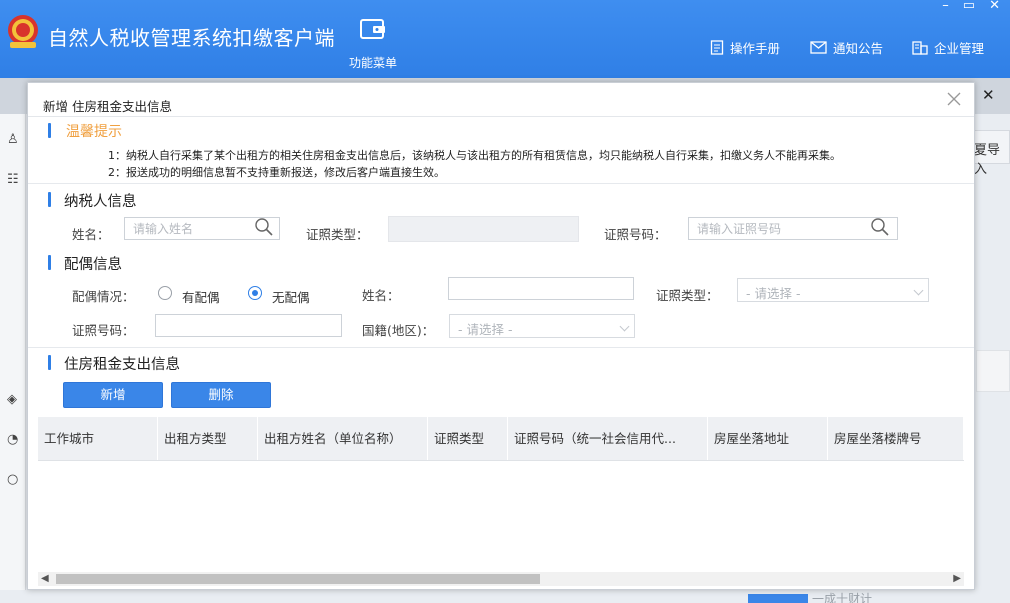 The height and width of the screenshot is (603, 1010). What do you see at coordinates (483, 229) in the screenshot?
I see `taxpayer-id-type-field` at bounding box center [483, 229].